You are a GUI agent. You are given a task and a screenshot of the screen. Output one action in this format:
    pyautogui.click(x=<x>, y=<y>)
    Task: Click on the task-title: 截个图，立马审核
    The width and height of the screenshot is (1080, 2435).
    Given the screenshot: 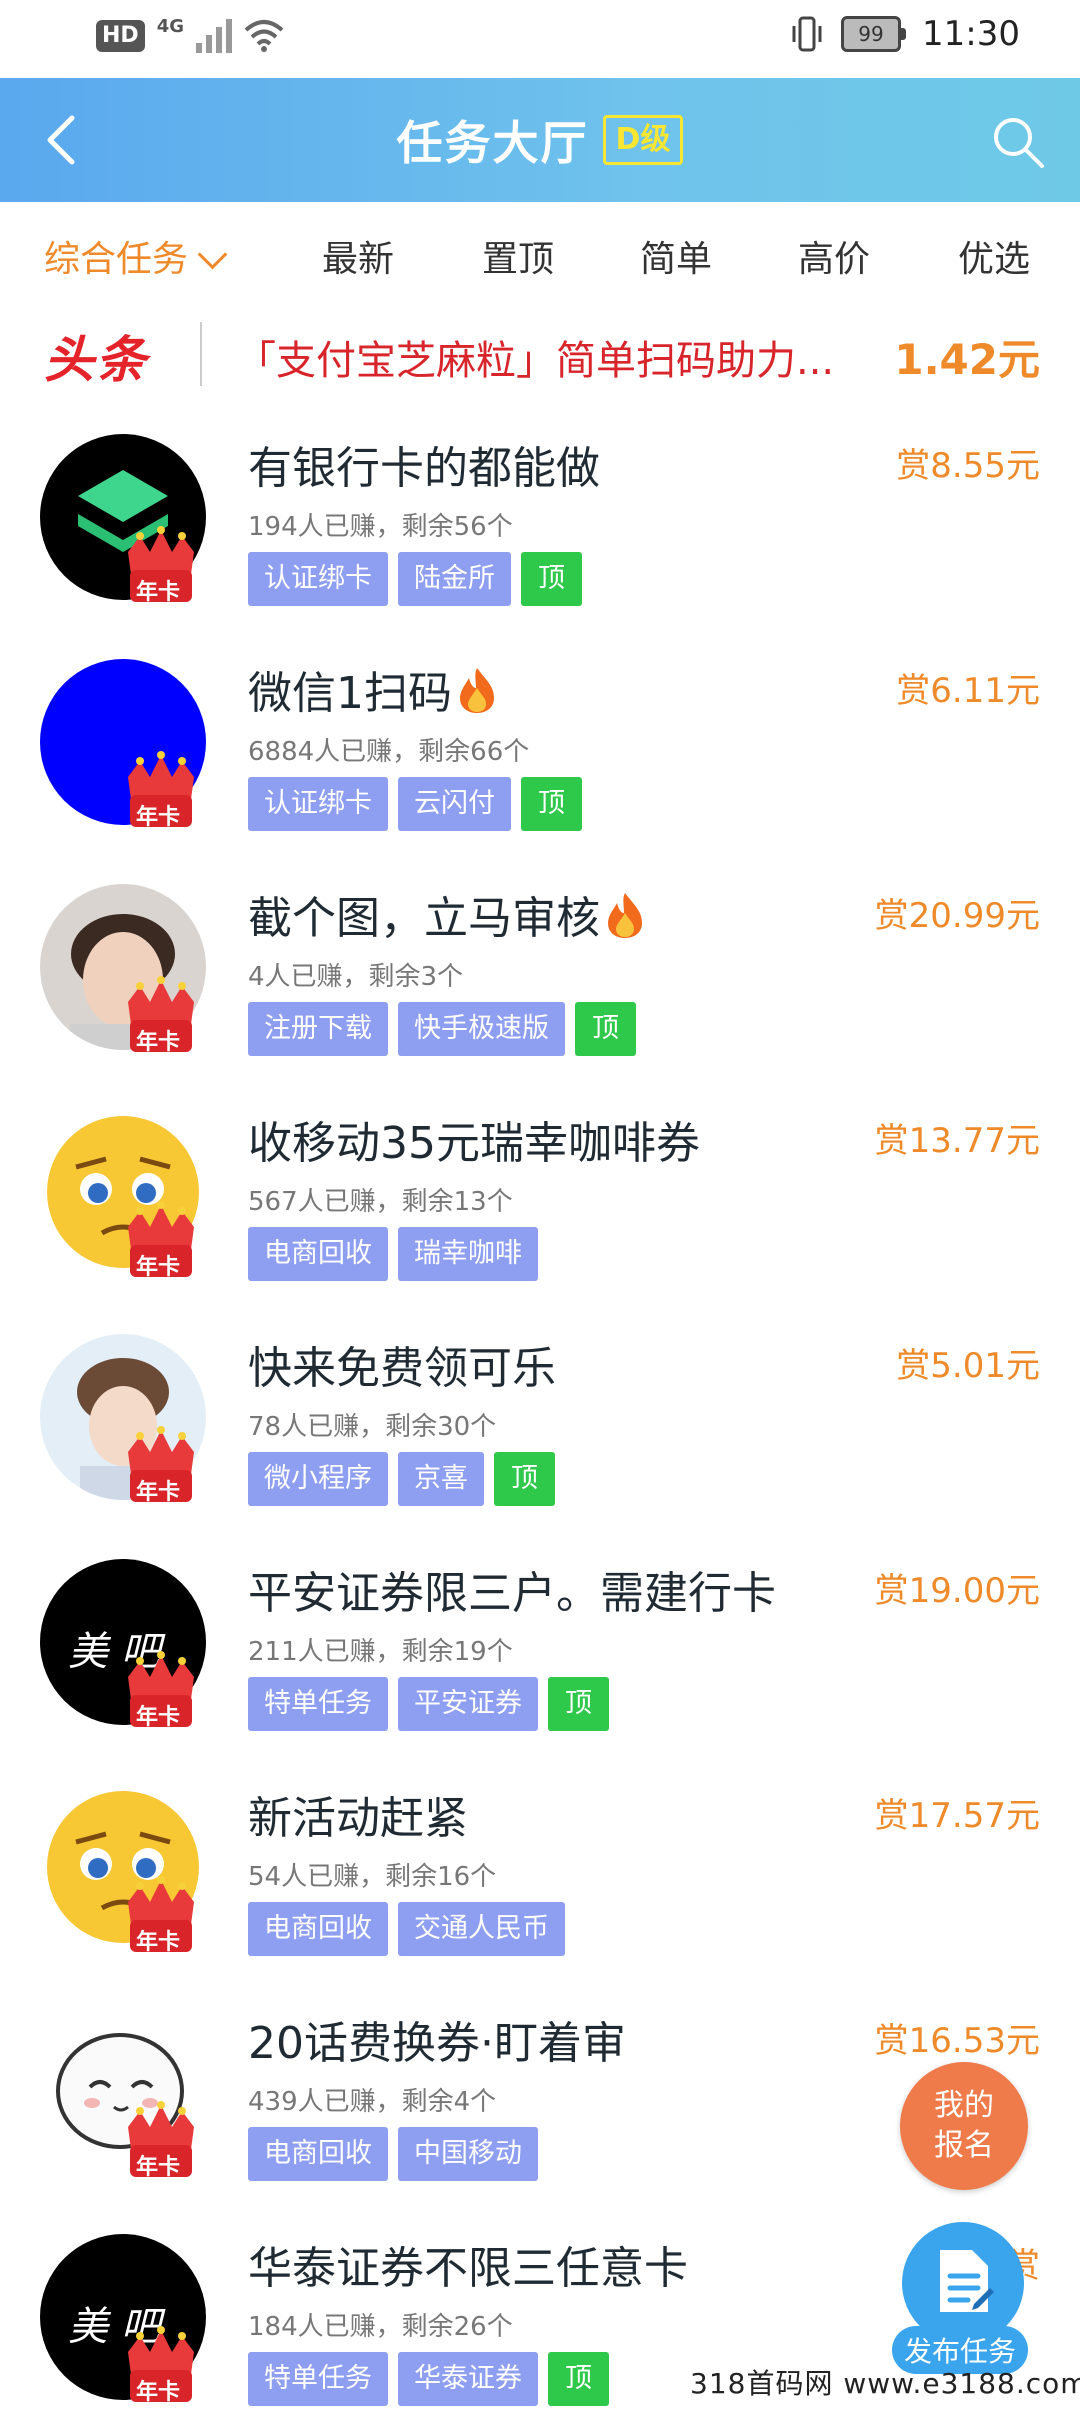 What is the action you would take?
    pyautogui.click(x=447, y=914)
    